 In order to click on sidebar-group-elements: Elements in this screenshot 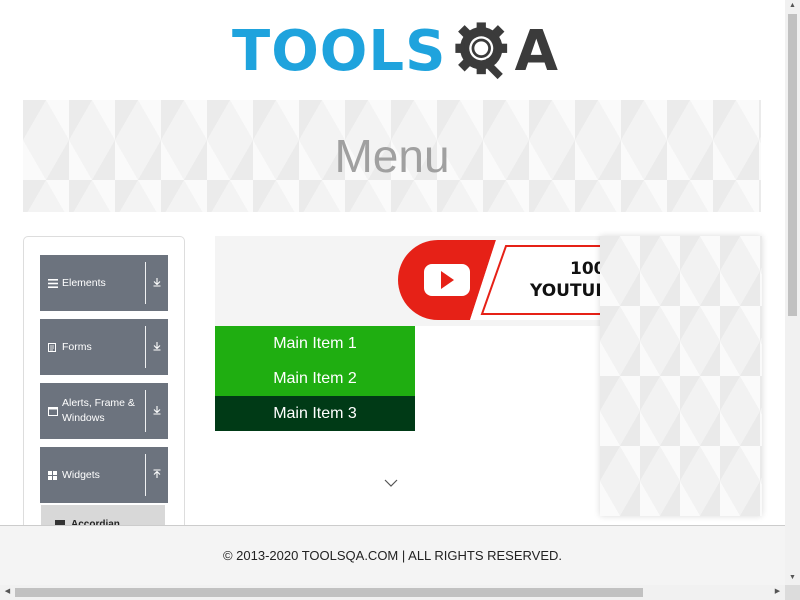, I will do `click(104, 283)`.